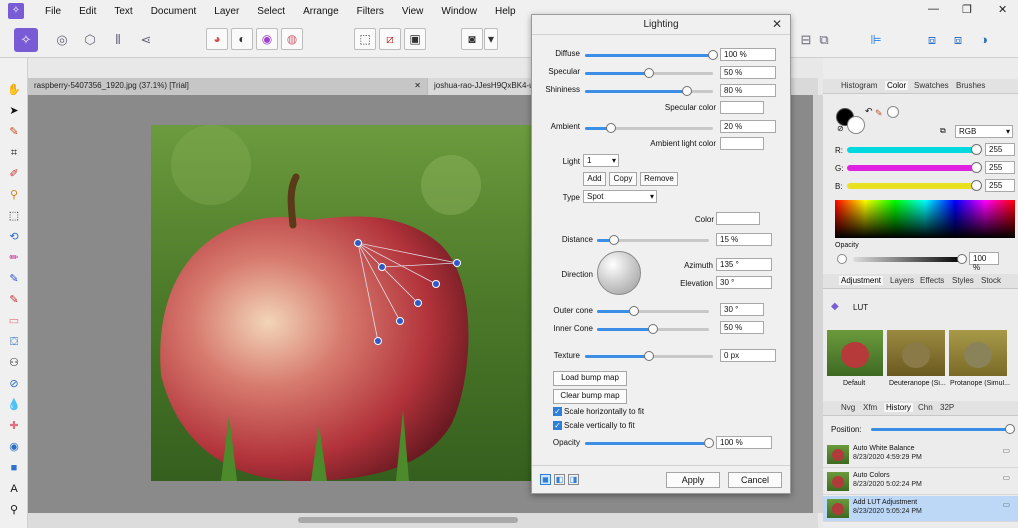  What do you see at coordinates (848, 407) in the screenshot?
I see `tab-navigator: Nvg` at bounding box center [848, 407].